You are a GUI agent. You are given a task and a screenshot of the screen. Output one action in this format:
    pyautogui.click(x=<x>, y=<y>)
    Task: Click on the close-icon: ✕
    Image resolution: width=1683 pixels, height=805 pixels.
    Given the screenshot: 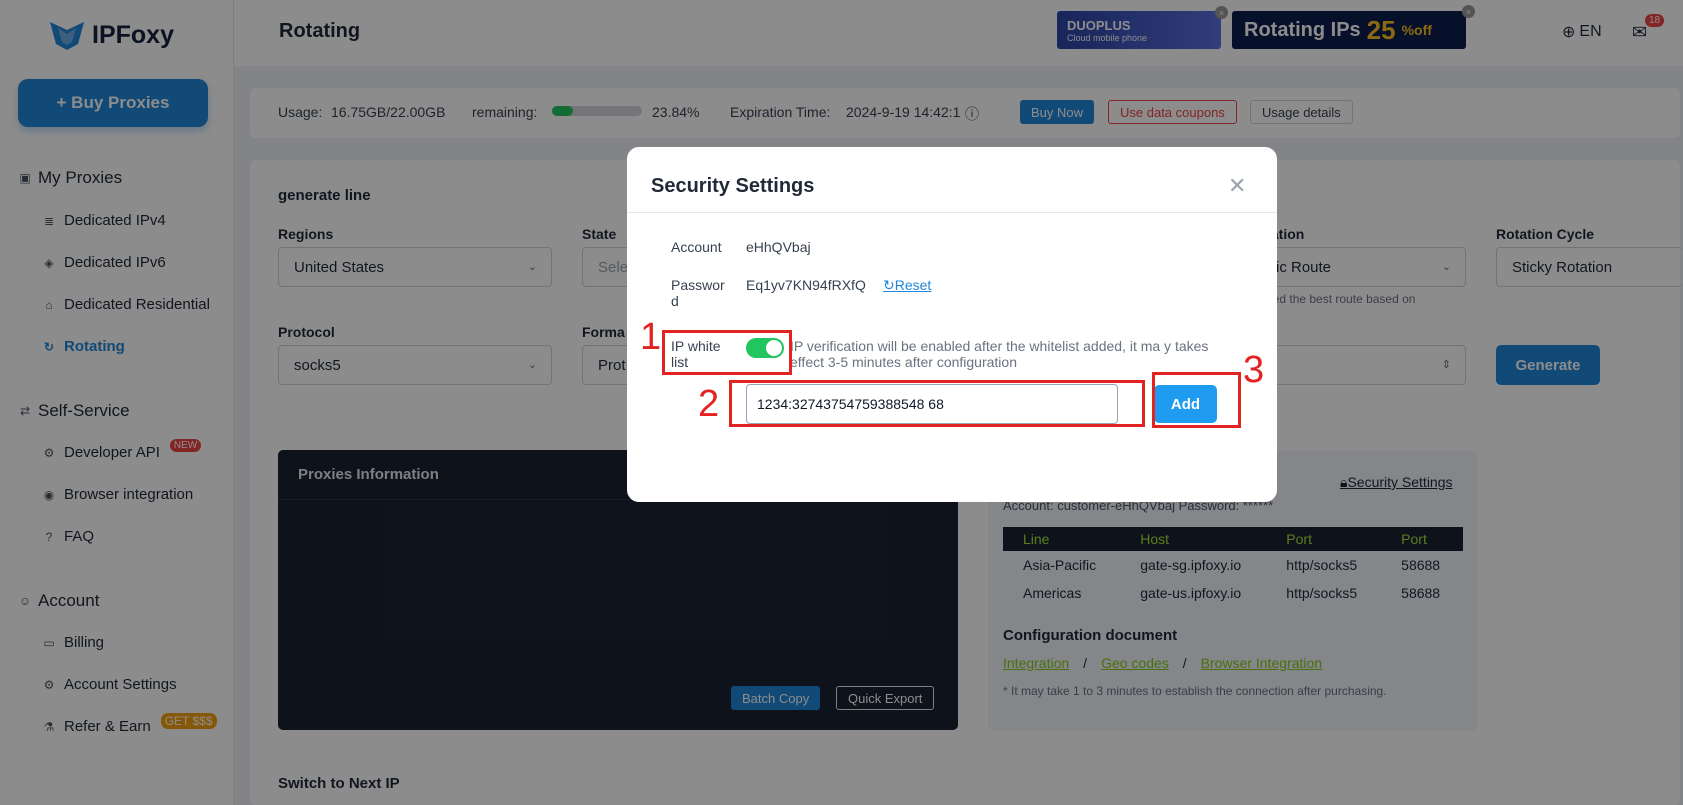 What is the action you would take?
    pyautogui.click(x=1237, y=186)
    